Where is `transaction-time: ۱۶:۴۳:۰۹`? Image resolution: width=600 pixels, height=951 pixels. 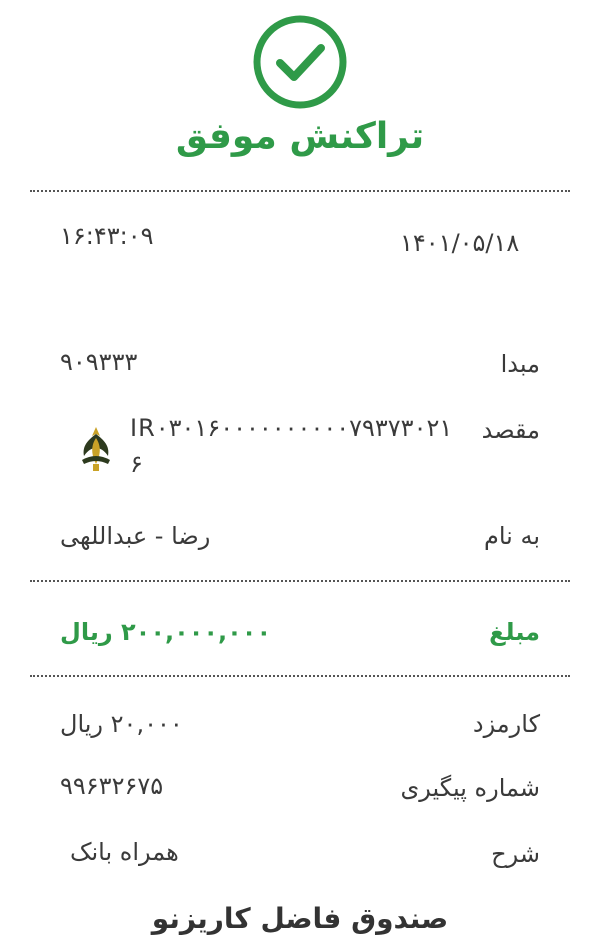
transaction-time: ۱۶:۴۳:۰۹ is located at coordinates (107, 236).